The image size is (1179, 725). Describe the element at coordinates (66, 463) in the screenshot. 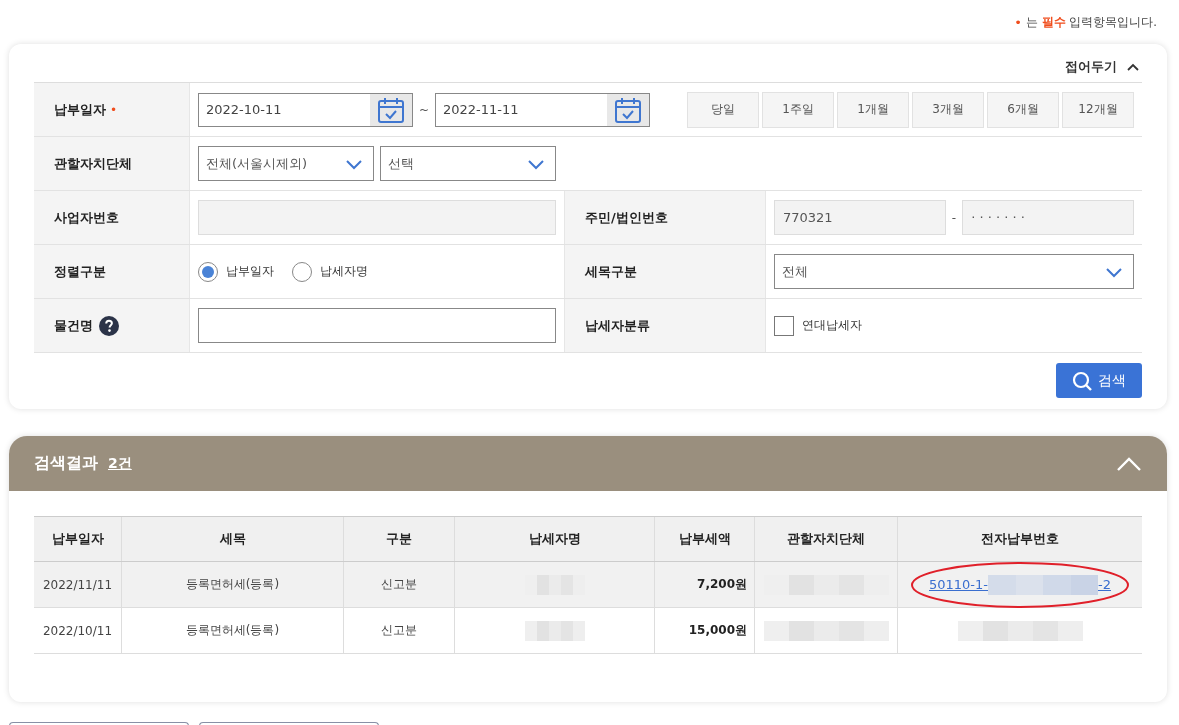

I see `results-title: 검색결과` at that location.